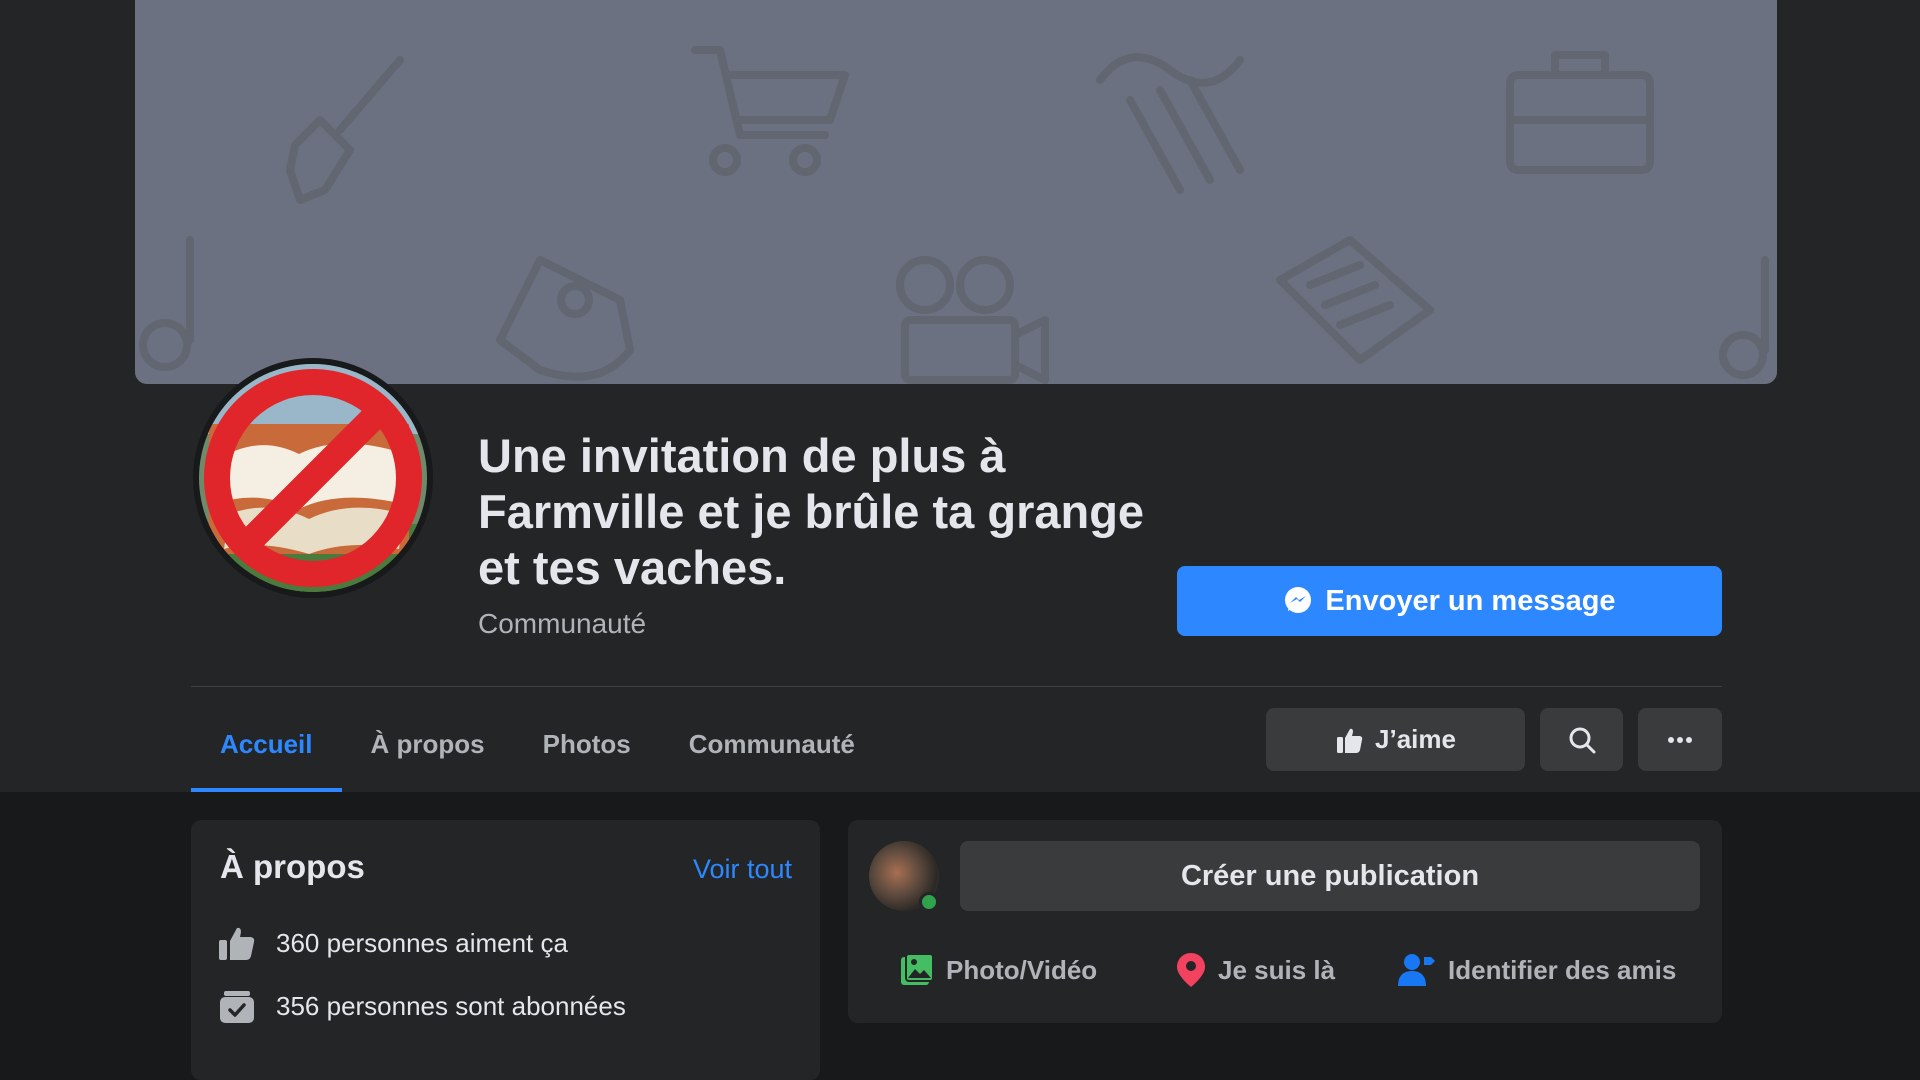  I want to click on briefcase-icon, so click(1580, 112).